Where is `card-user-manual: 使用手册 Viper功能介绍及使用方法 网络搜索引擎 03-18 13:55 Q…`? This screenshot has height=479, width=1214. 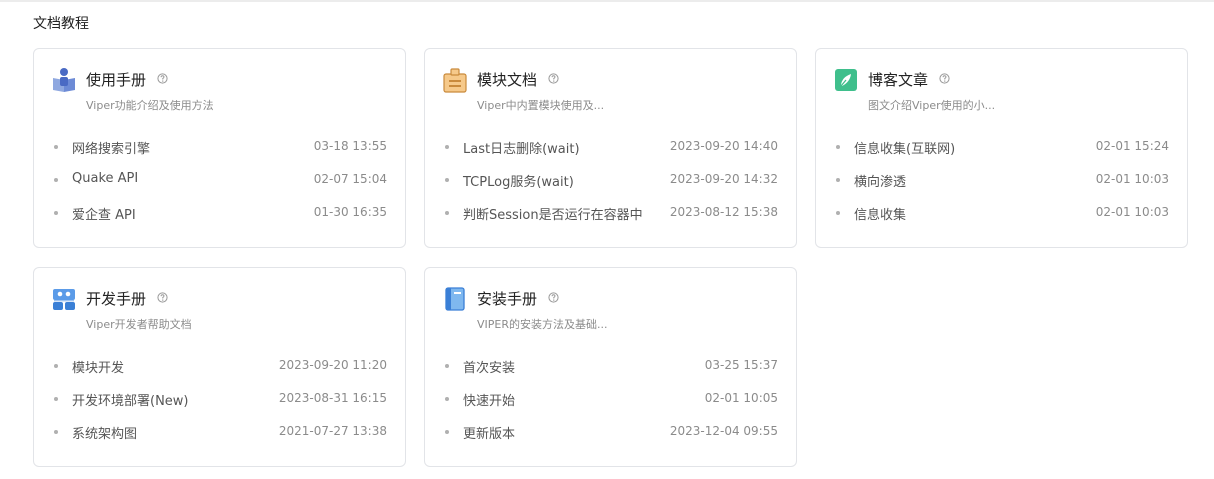 card-user-manual: 使用手册 Viper功能介绍及使用方法 网络搜索引擎 03-18 13:55 Q… is located at coordinates (219, 148).